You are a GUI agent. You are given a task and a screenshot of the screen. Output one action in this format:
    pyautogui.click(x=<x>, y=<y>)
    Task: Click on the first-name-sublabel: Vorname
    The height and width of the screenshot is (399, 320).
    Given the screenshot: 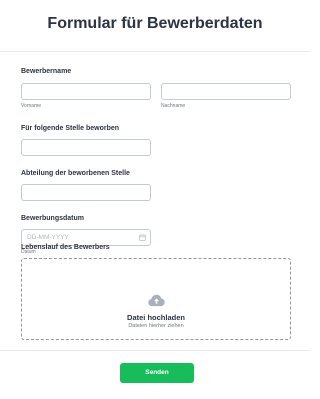 What is the action you would take?
    pyautogui.click(x=31, y=106)
    